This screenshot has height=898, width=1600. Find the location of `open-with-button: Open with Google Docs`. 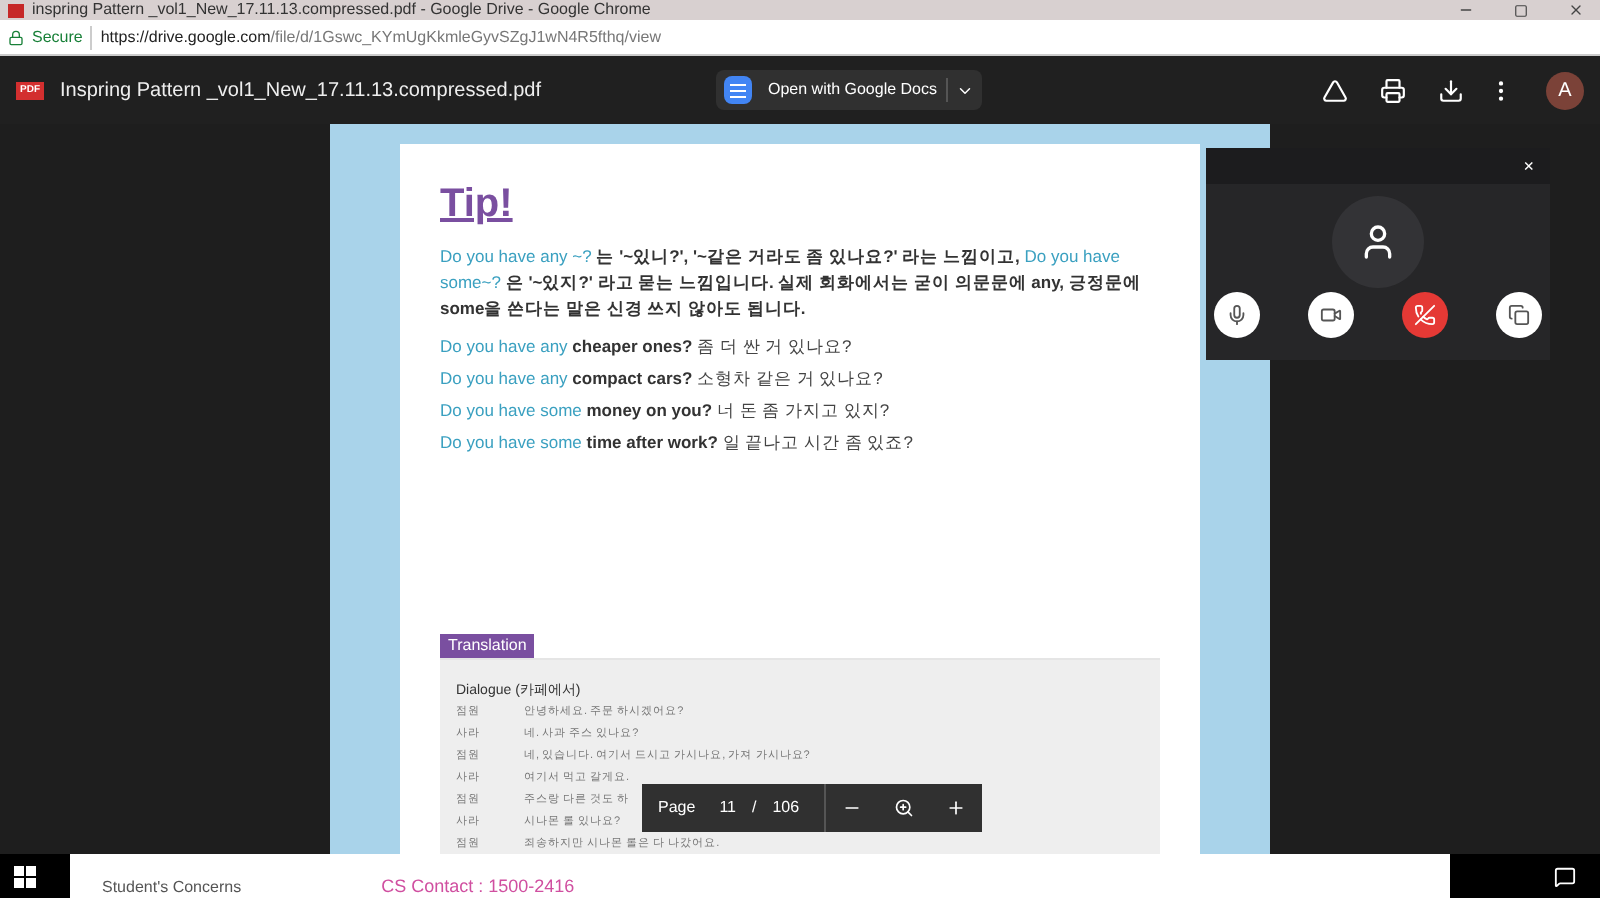

open-with-button: Open with Google Docs is located at coordinates (848, 90).